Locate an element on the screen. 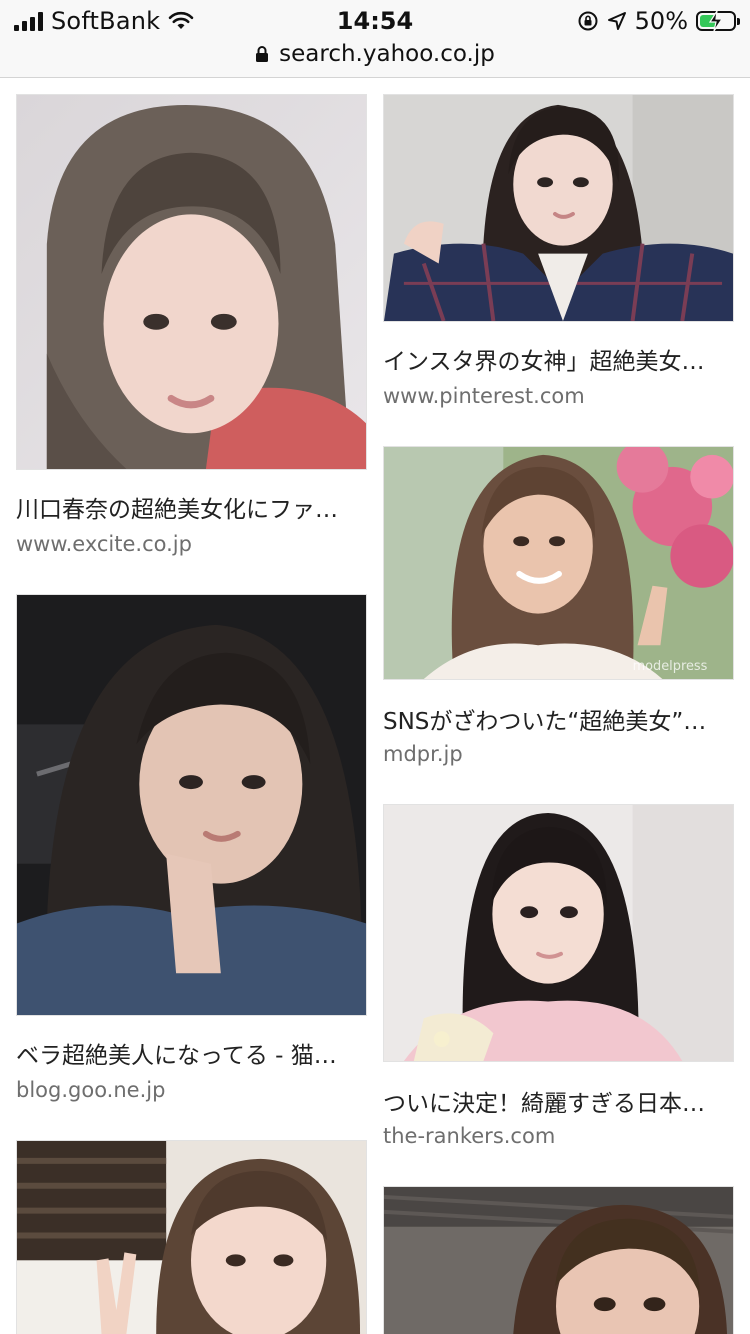 The image size is (750, 1334). address-bar: search.yahoo.co.jp is located at coordinates (375, 54).